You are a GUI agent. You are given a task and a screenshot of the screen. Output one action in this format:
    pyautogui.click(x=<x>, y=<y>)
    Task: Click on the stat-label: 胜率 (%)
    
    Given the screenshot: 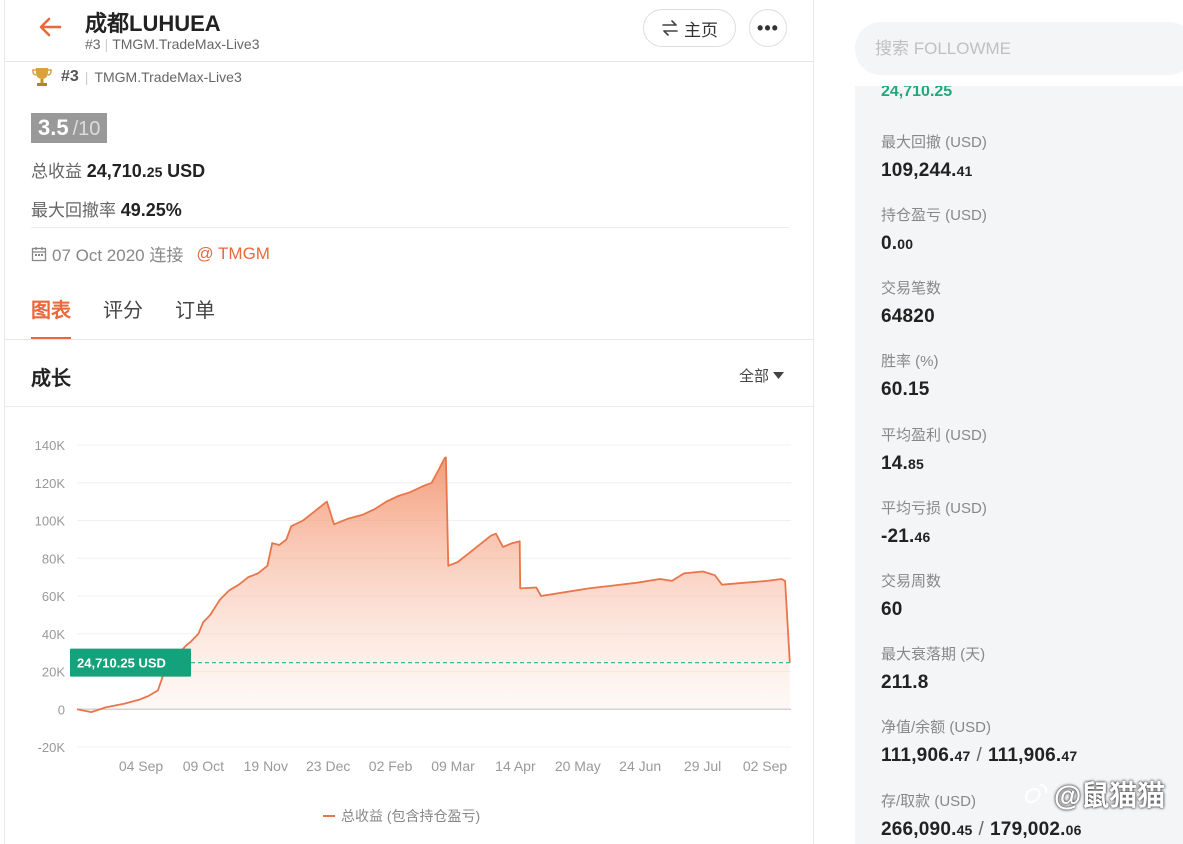 What is the action you would take?
    pyautogui.click(x=910, y=361)
    